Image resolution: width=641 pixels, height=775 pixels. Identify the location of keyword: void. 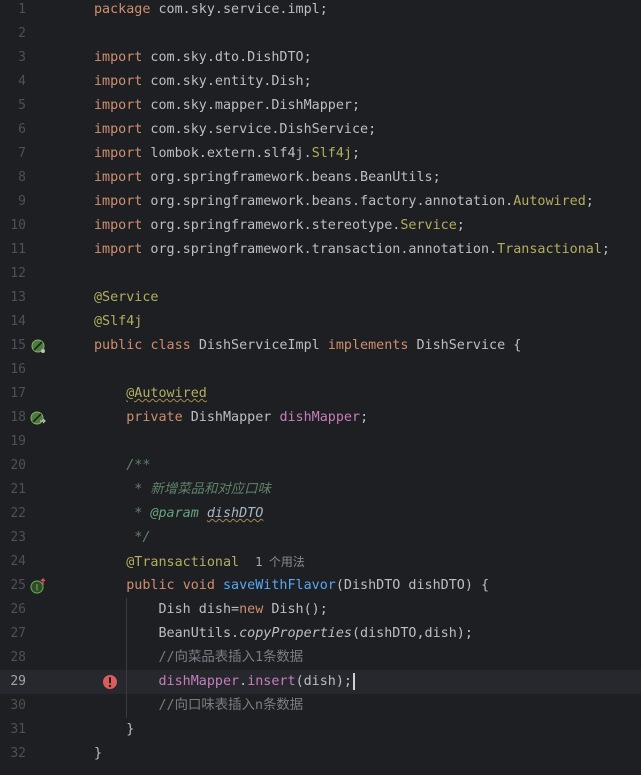
(198, 585).